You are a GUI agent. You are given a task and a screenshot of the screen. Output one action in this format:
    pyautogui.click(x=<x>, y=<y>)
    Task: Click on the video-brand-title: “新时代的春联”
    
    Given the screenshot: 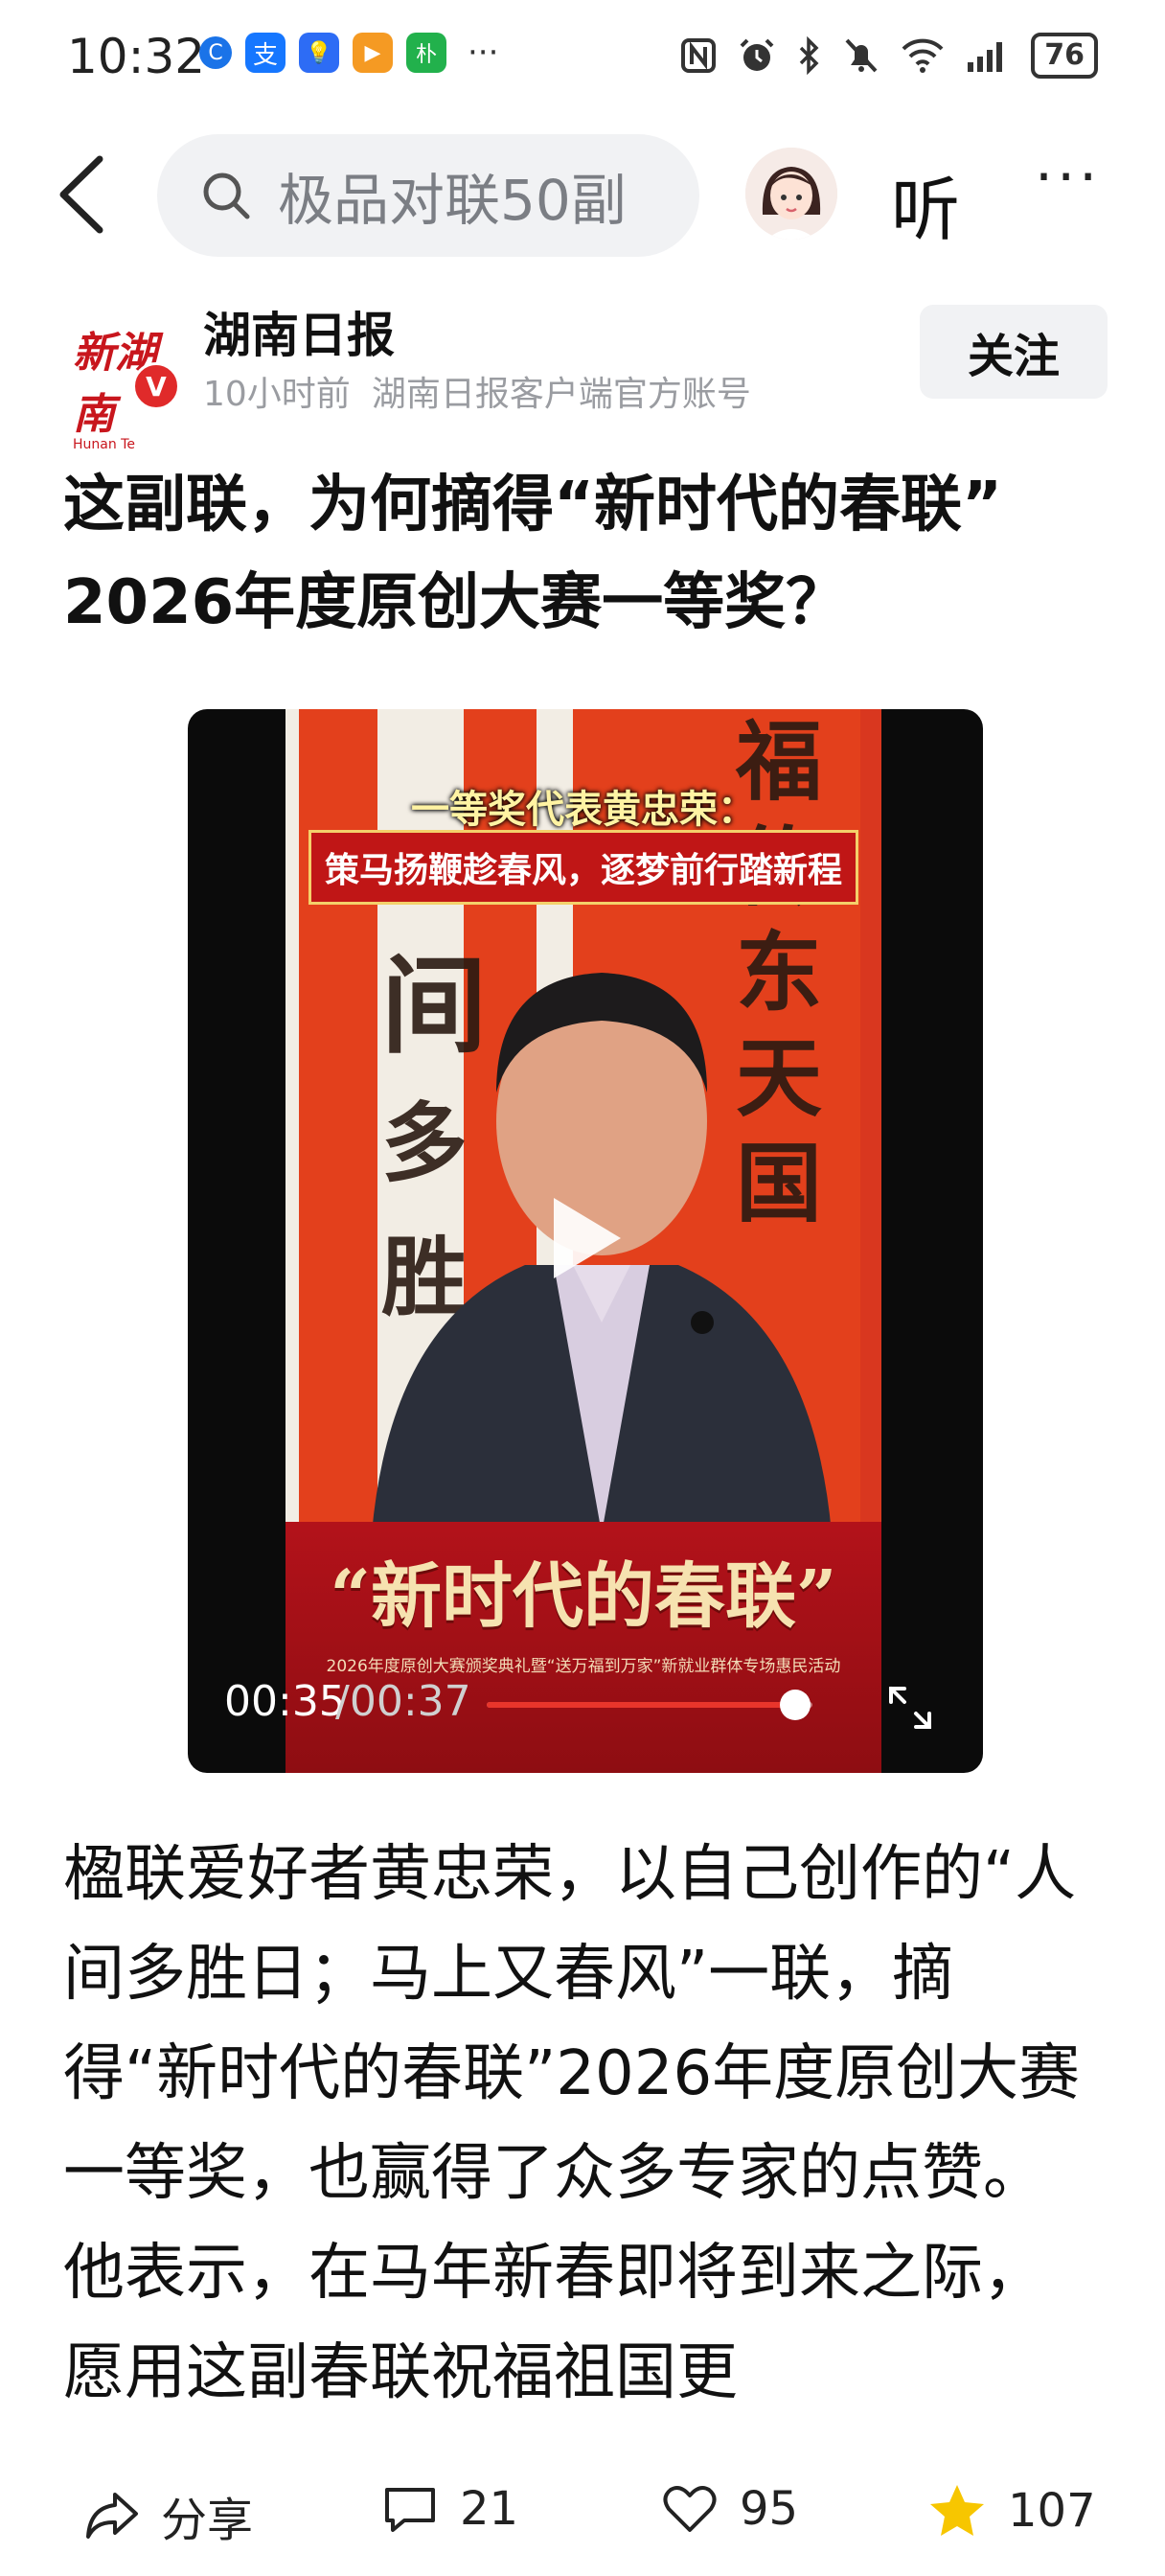 What is the action you would take?
    pyautogui.click(x=583, y=1596)
    